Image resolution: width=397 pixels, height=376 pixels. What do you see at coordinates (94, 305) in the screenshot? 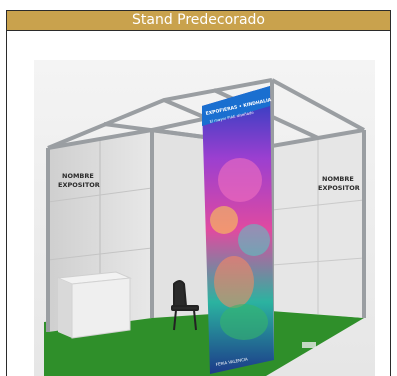
I see `reception-counter` at bounding box center [94, 305].